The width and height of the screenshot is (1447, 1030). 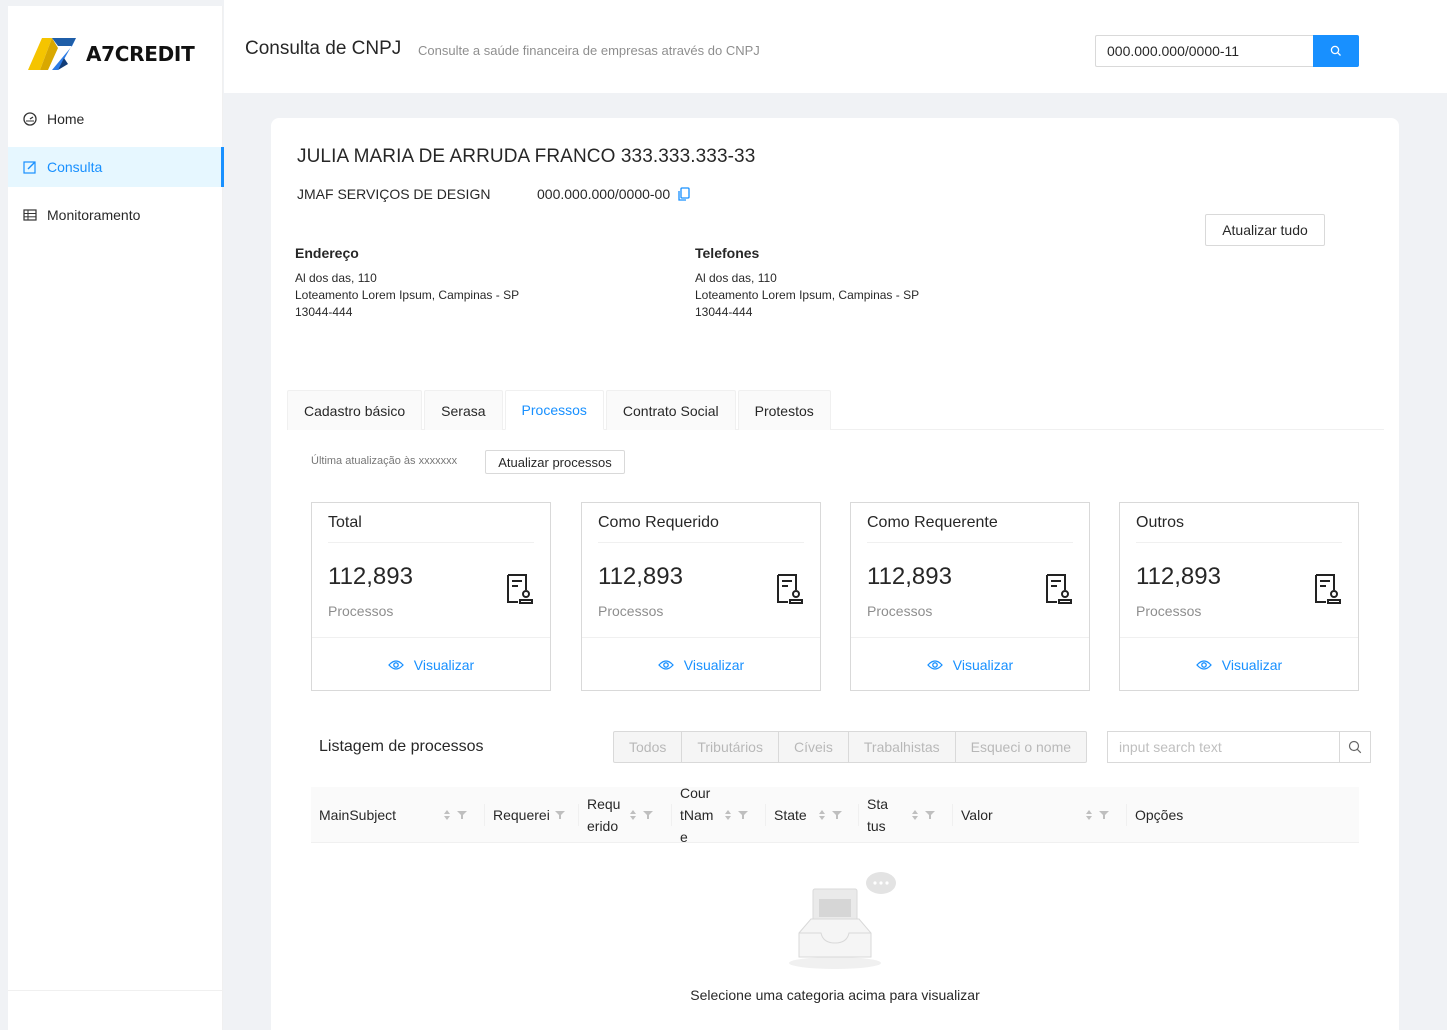 I want to click on address-title: Endereço, so click(x=327, y=253).